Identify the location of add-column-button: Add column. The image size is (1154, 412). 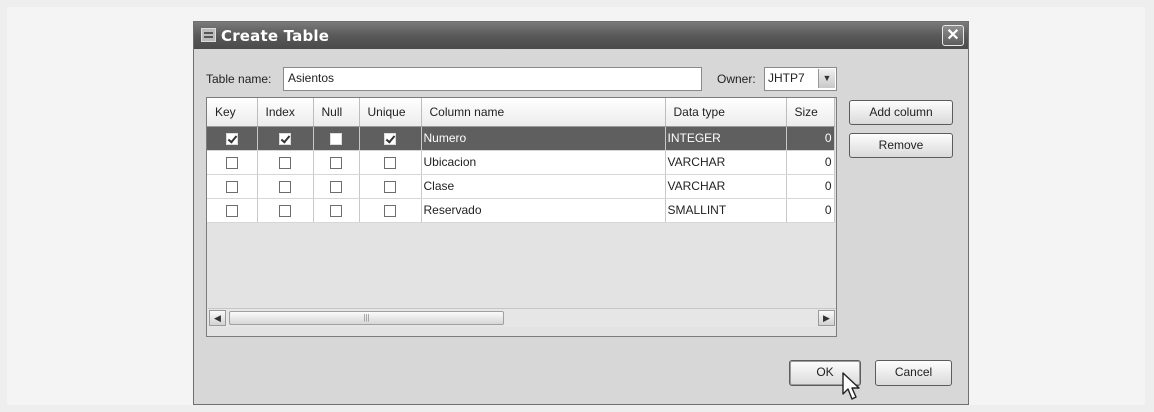
(901, 112).